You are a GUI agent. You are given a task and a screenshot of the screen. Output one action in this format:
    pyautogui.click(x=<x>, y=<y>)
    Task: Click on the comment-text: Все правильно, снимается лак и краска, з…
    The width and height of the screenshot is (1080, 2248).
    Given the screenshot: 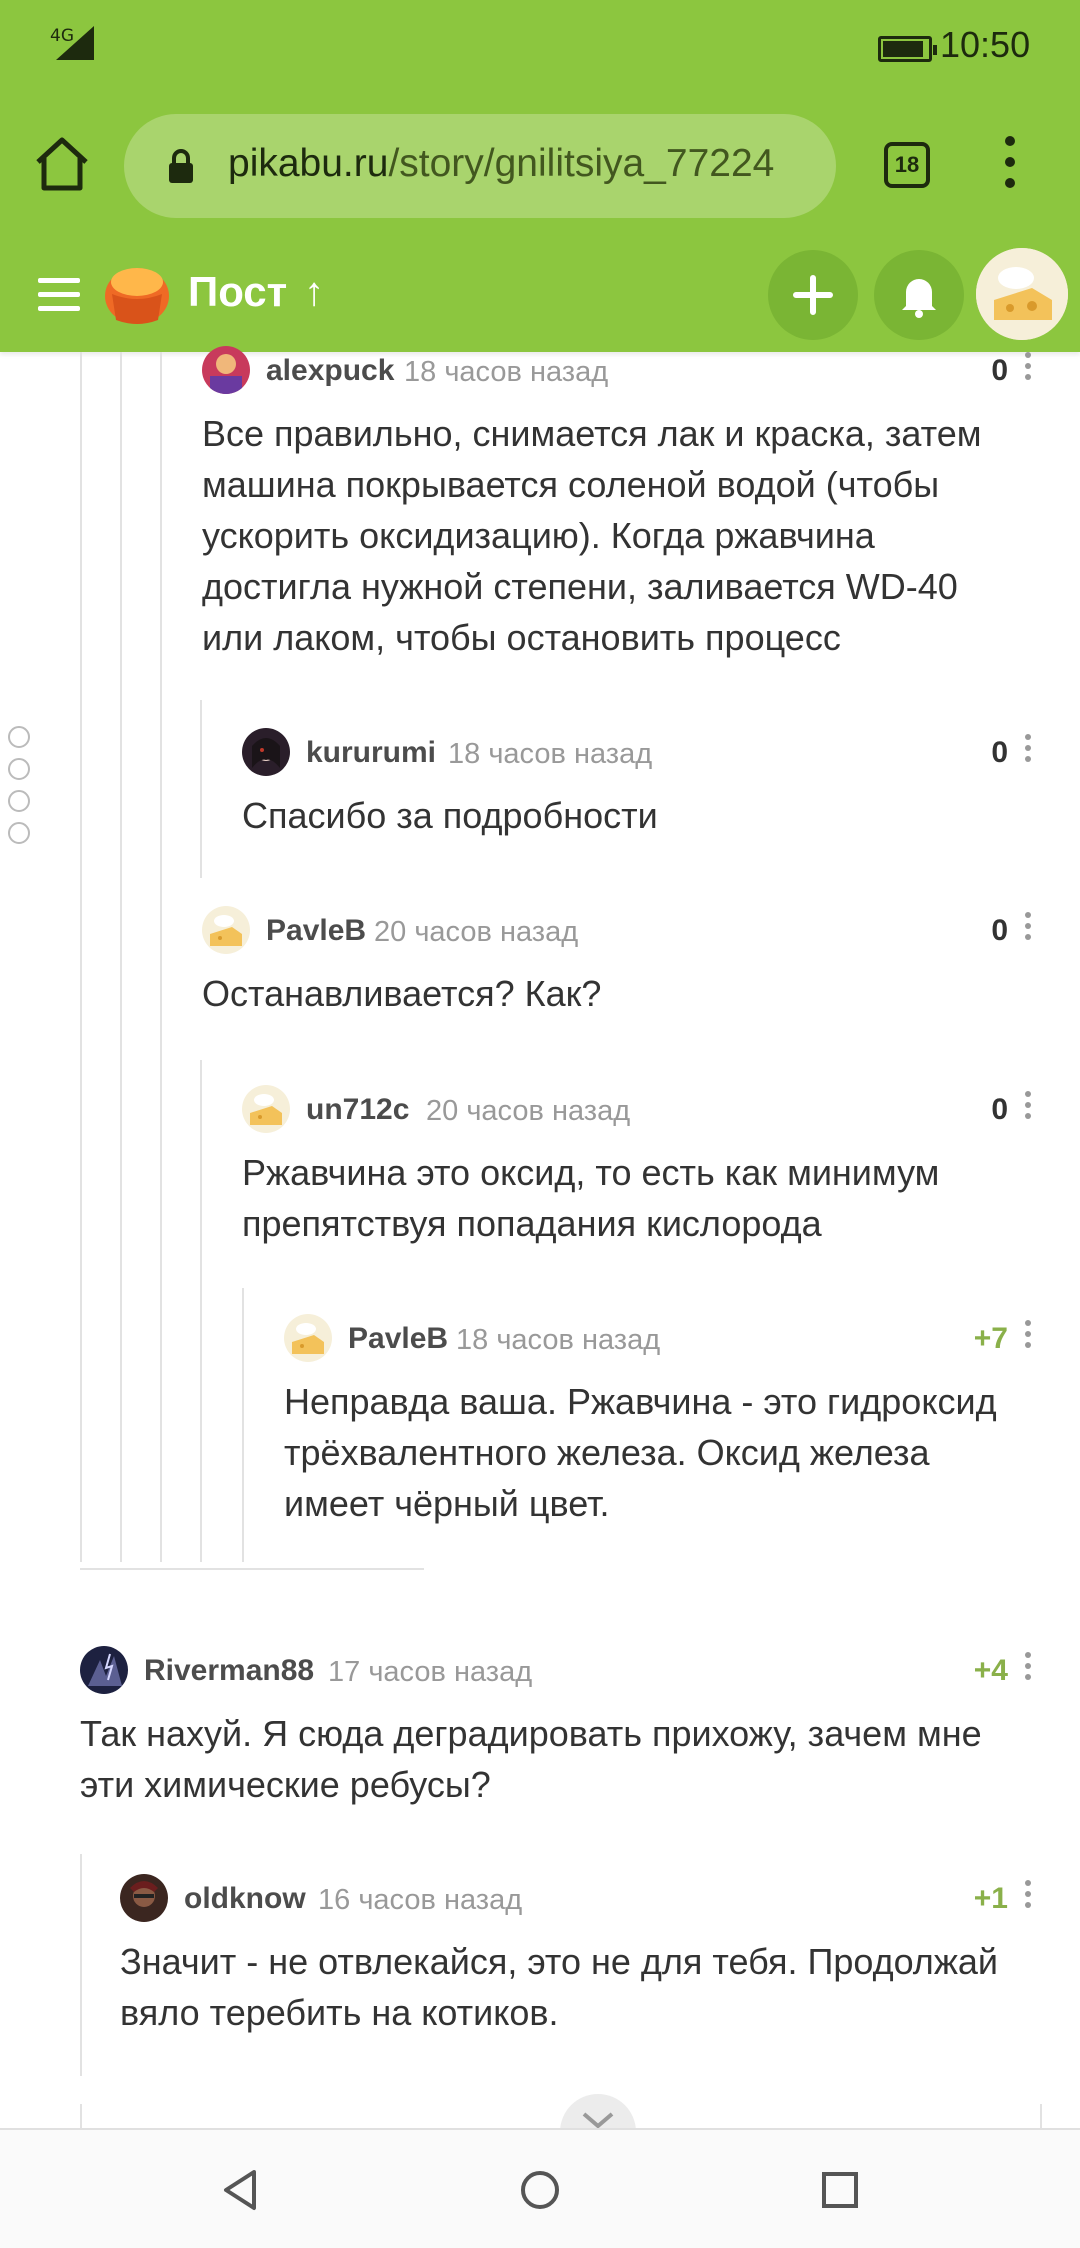 What is the action you would take?
    pyautogui.click(x=591, y=535)
    